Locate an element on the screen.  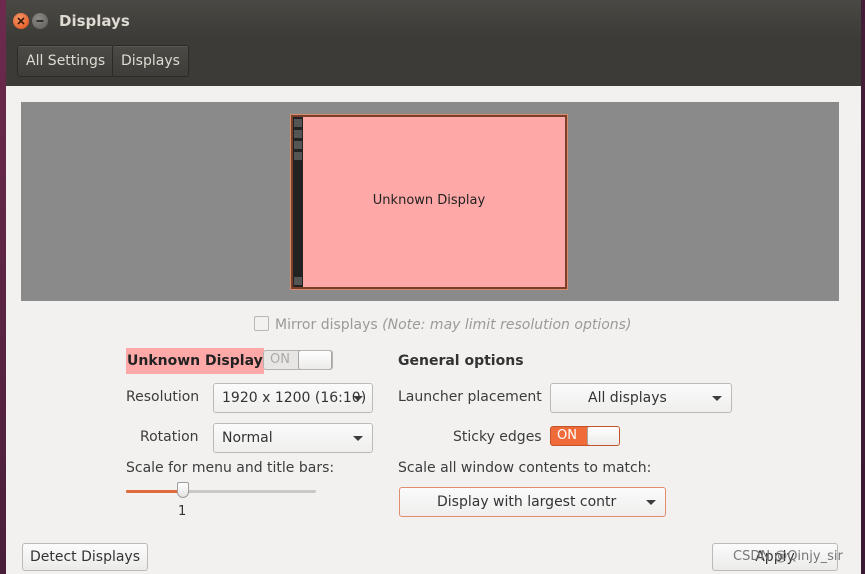
scale-slider is located at coordinates (221, 490).